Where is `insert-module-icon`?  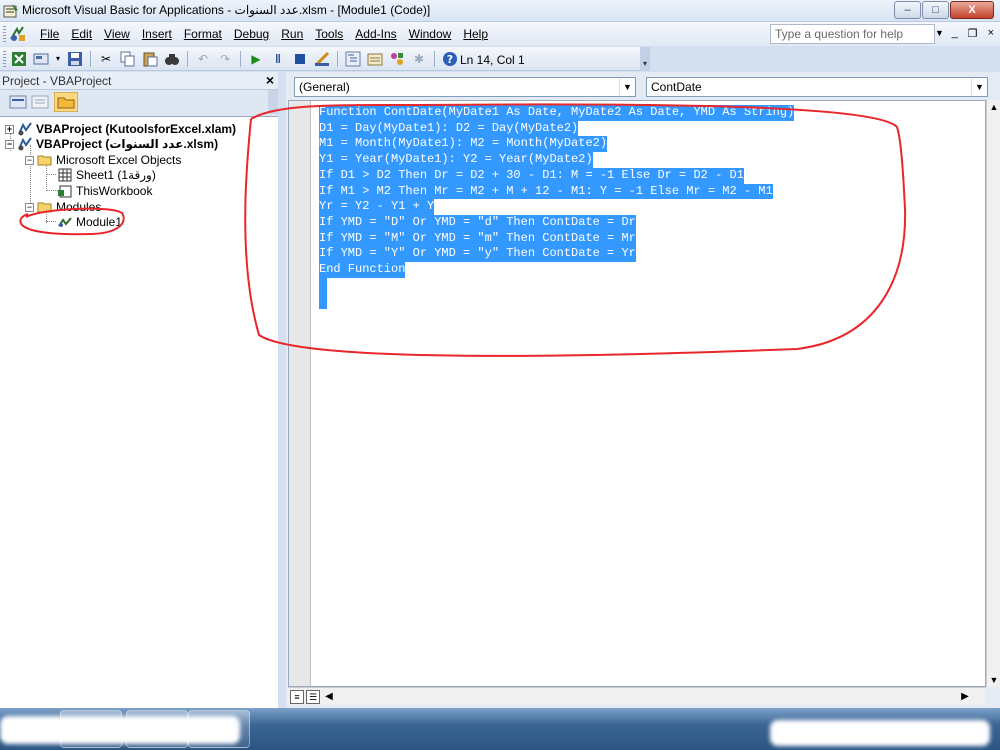
insert-module-icon is located at coordinates (41, 59).